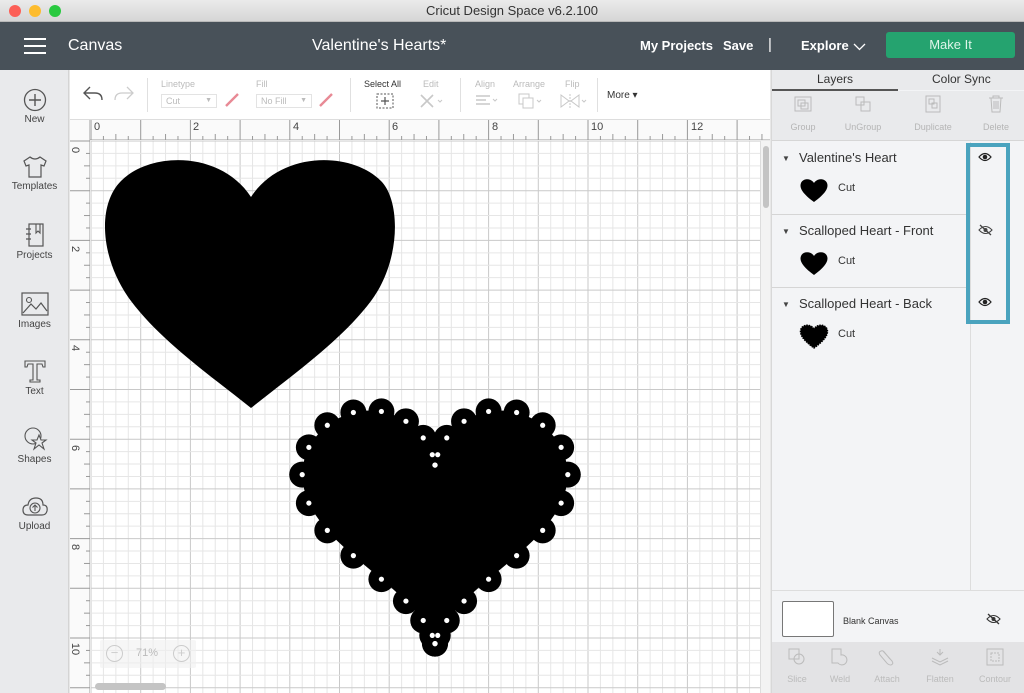 The width and height of the screenshot is (1024, 693). What do you see at coordinates (124, 93) in the screenshot?
I see `redo-icon` at bounding box center [124, 93].